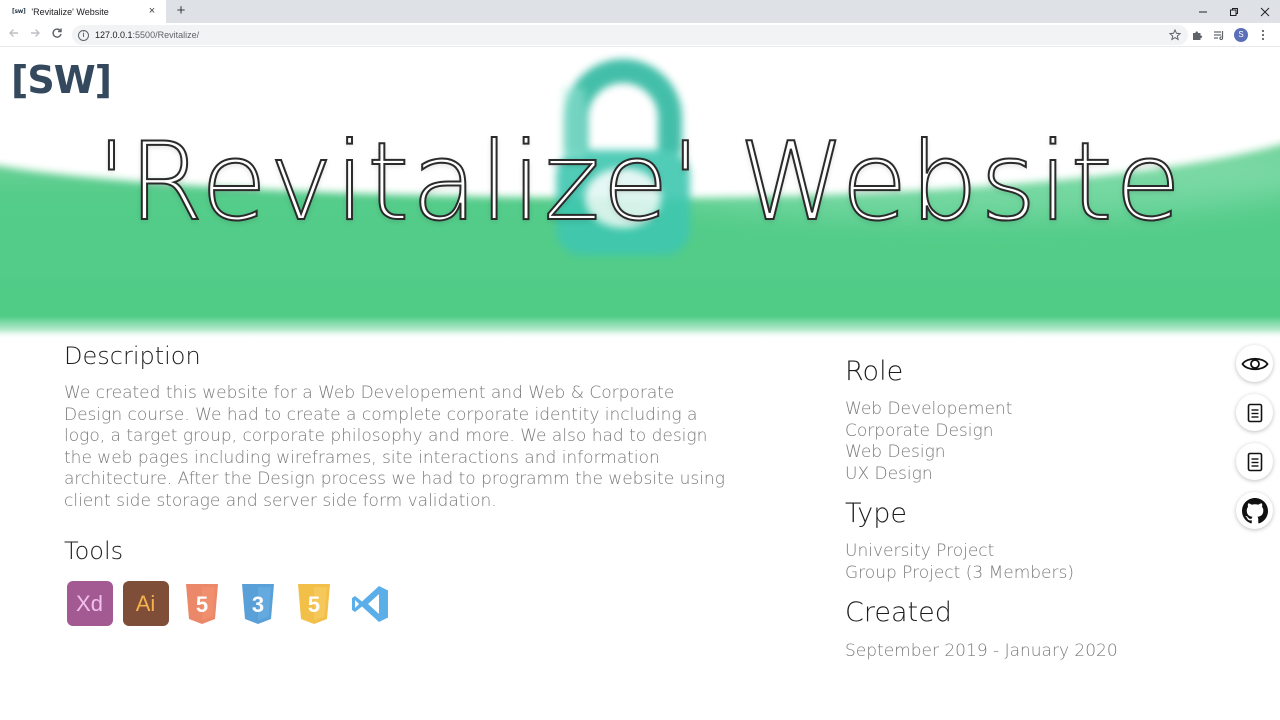 Image resolution: width=1280 pixels, height=720 pixels. I want to click on restore-button, so click(1233, 11).